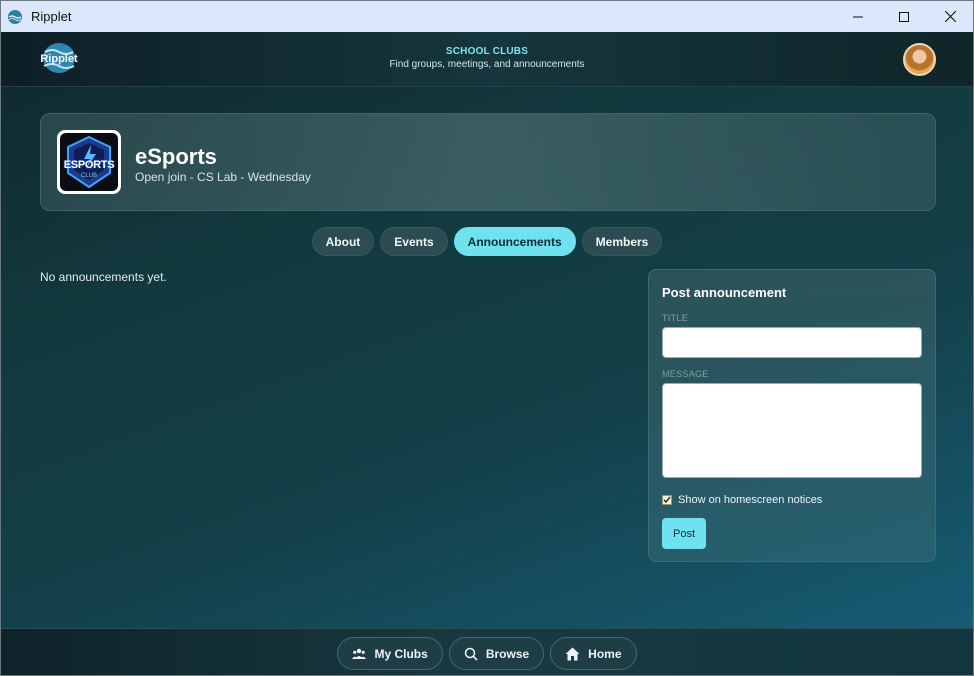 The height and width of the screenshot is (676, 974). What do you see at coordinates (414, 241) in the screenshot?
I see `tab-events: Events` at bounding box center [414, 241].